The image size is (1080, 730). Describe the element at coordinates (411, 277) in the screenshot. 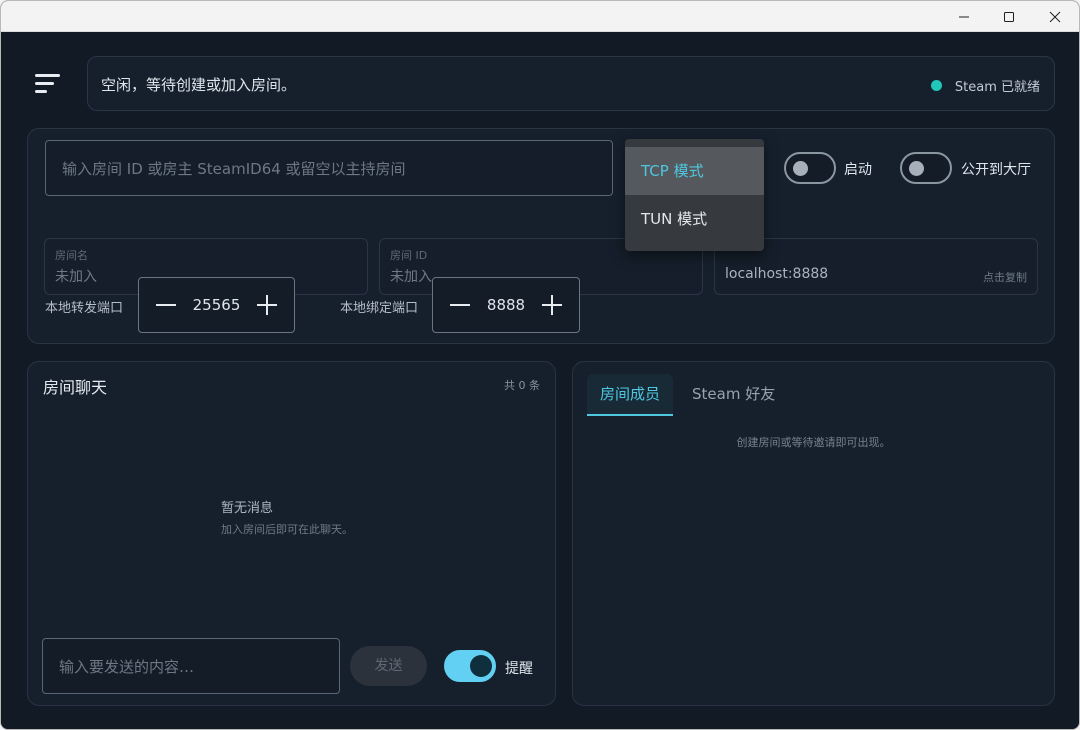

I see `room-id-value: 未加入` at that location.